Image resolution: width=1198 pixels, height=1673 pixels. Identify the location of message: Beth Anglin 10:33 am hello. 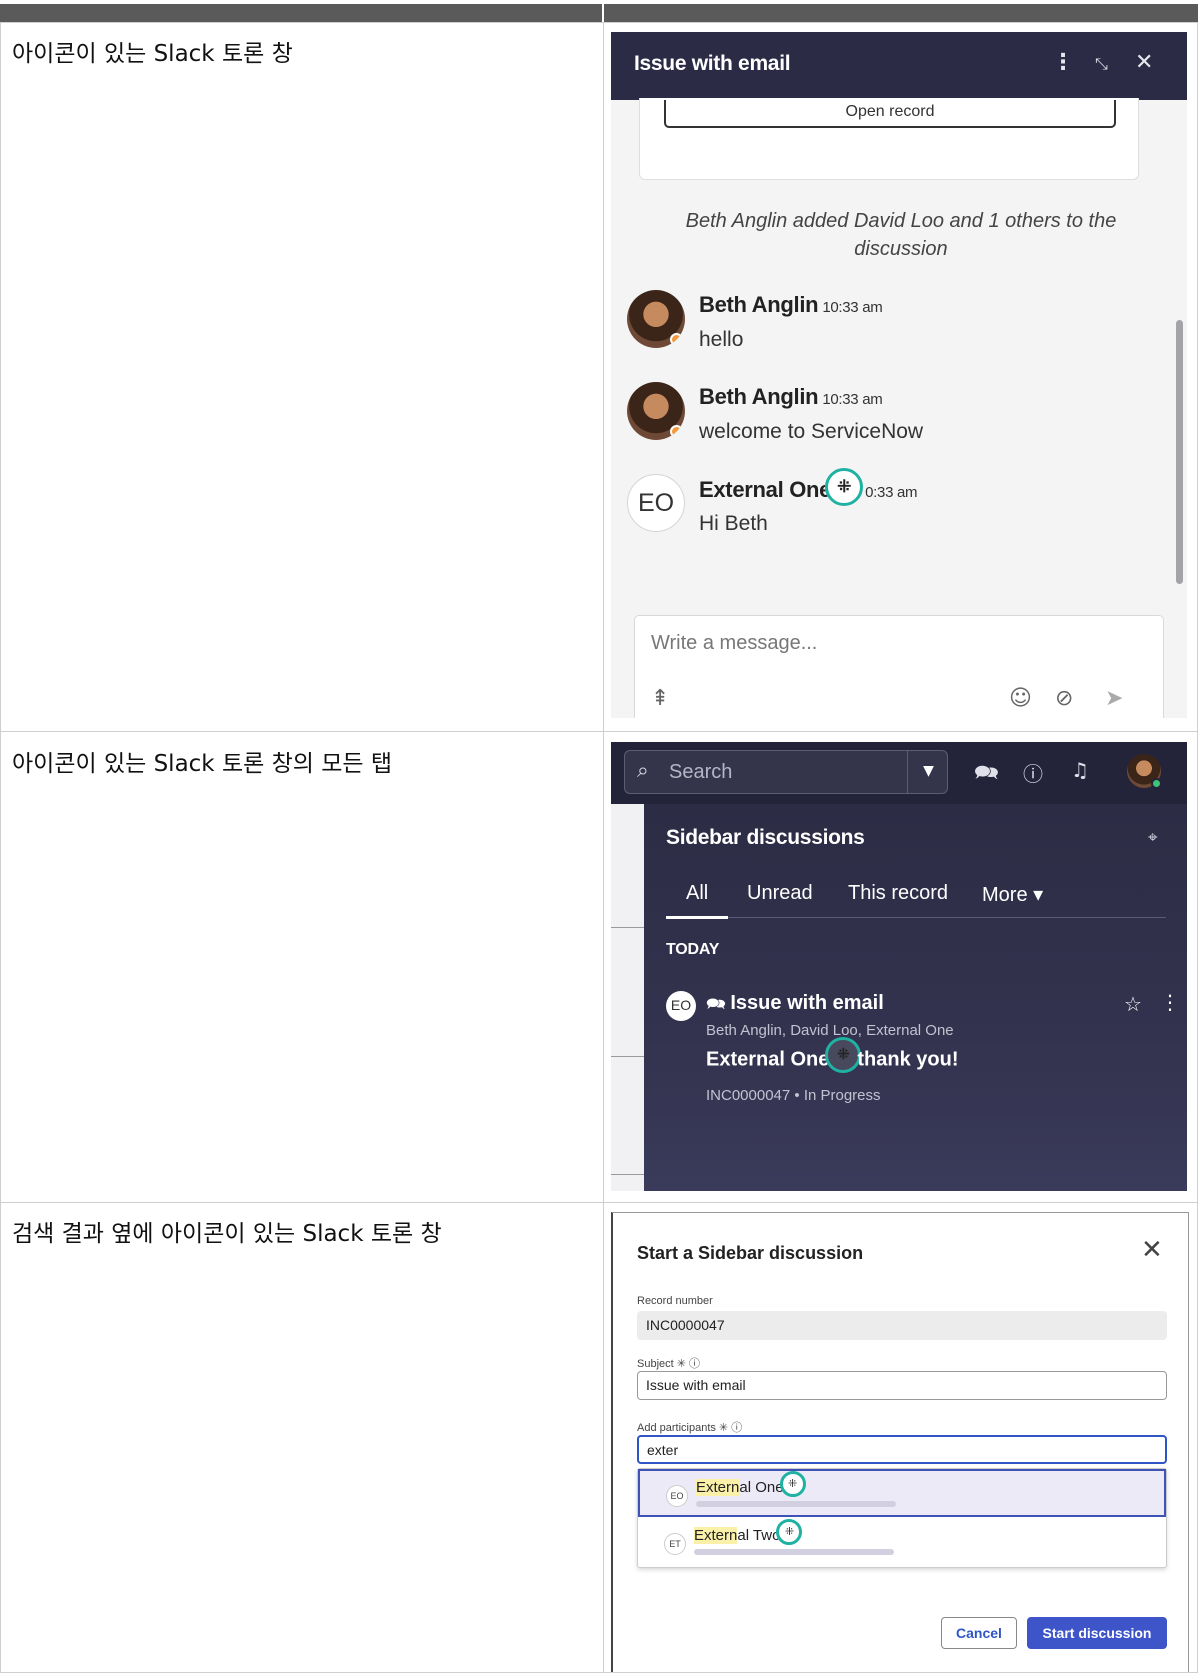
(887, 330).